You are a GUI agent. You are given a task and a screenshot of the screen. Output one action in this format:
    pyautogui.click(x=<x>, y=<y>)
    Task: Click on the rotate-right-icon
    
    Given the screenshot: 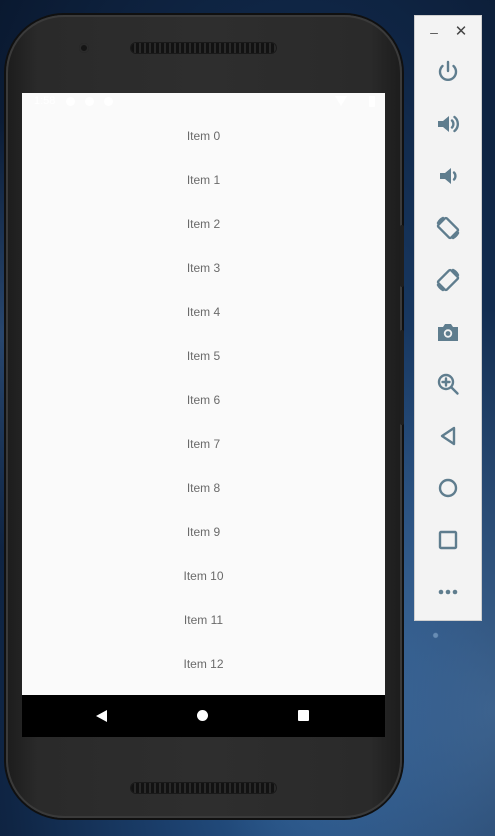 What is the action you would take?
    pyautogui.click(x=448, y=280)
    